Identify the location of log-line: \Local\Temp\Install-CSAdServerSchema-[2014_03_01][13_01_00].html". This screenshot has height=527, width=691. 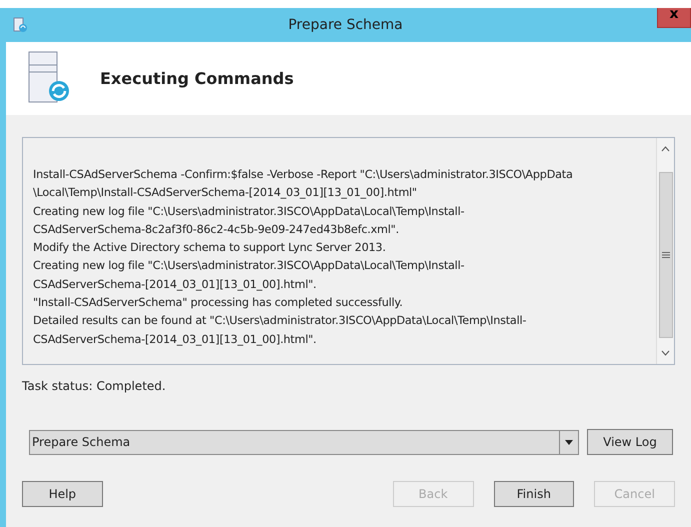
(225, 193).